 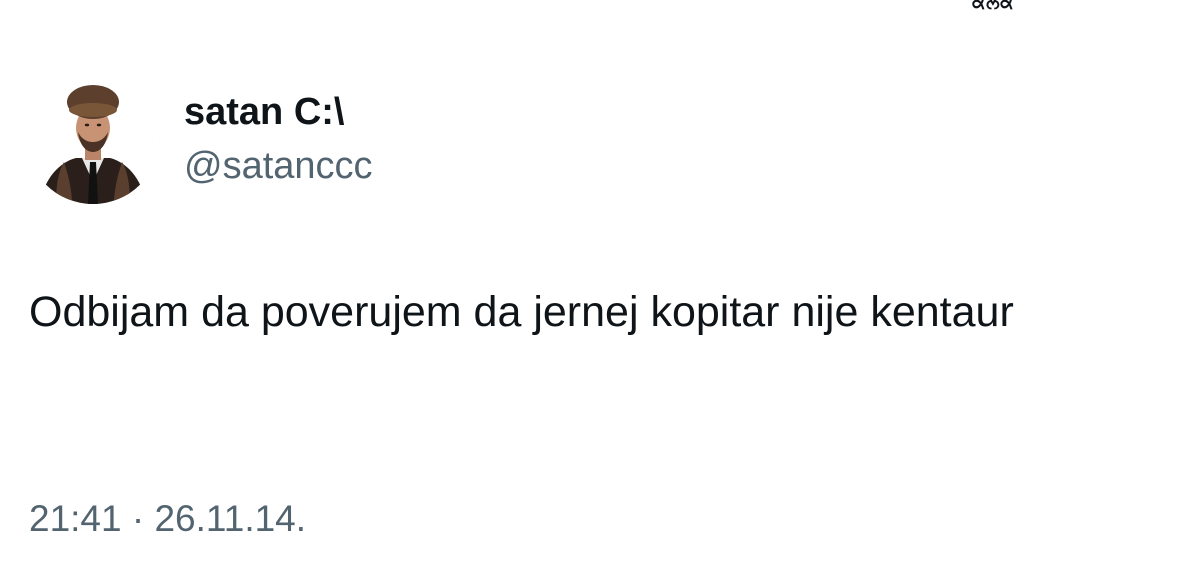 What do you see at coordinates (264, 112) in the screenshot?
I see `display-name: satan C:\` at bounding box center [264, 112].